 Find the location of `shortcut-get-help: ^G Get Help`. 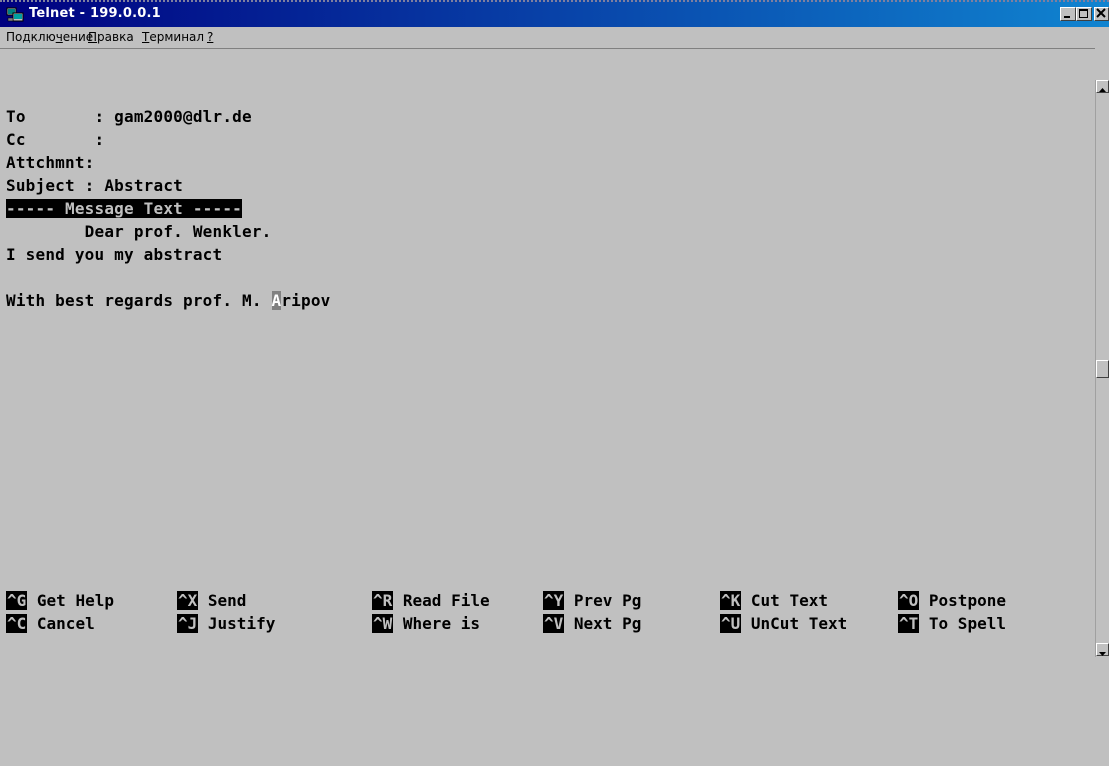

shortcut-get-help: ^G Get Help is located at coordinates (60, 600).